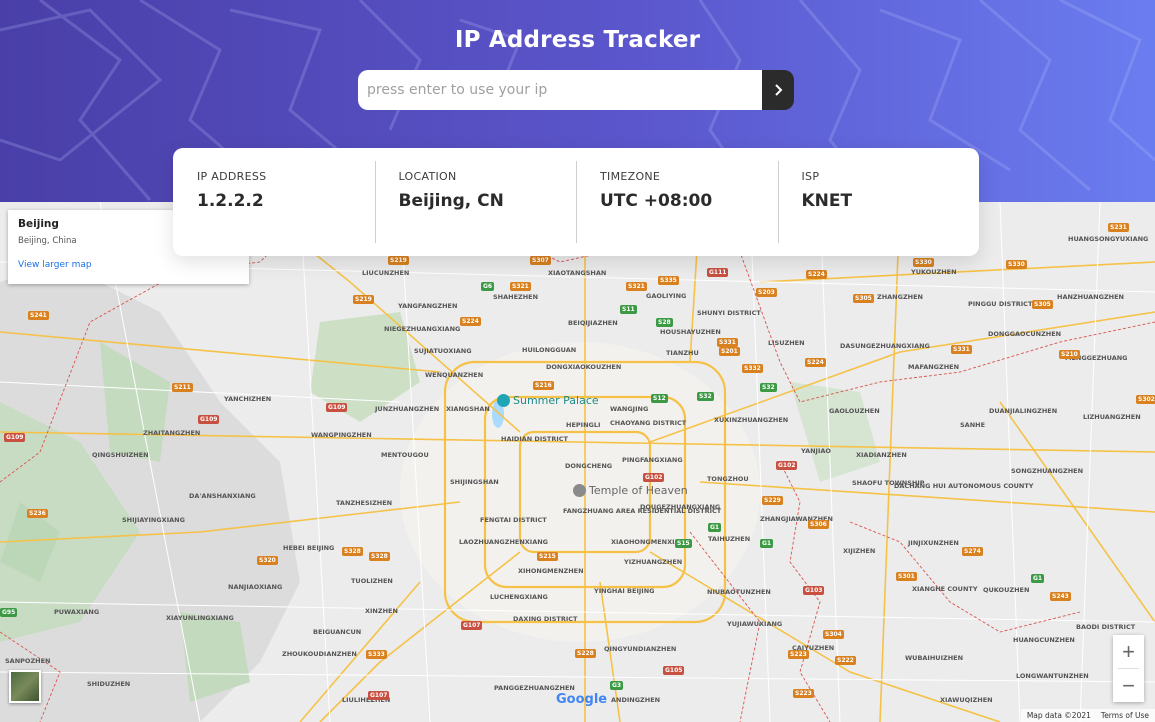 This screenshot has height=722, width=1155. What do you see at coordinates (1060, 596) in the screenshot?
I see `road-shield: S243` at bounding box center [1060, 596].